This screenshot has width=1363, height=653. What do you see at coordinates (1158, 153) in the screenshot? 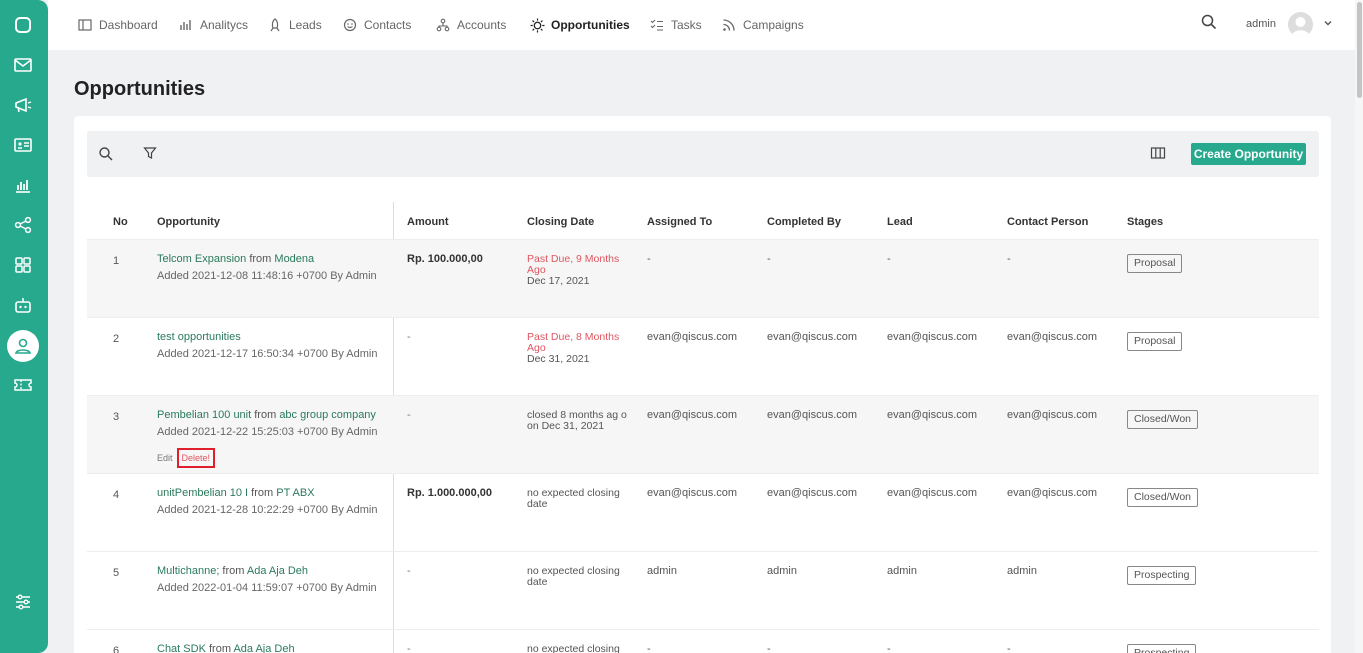
I see `columns-icon` at bounding box center [1158, 153].